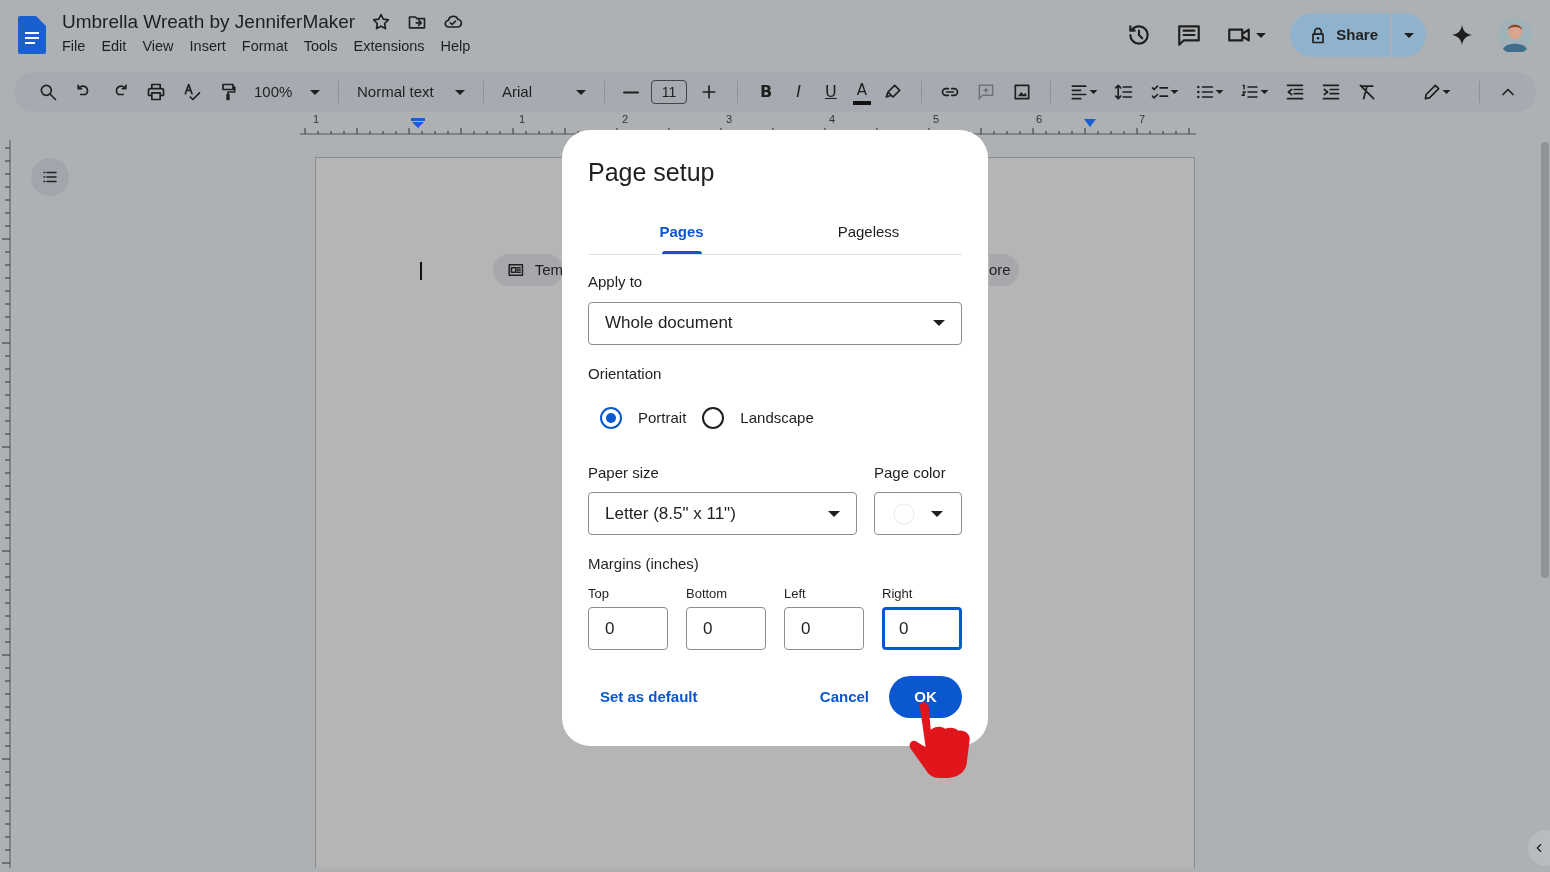 This screenshot has height=872, width=1550. Describe the element at coordinates (1432, 92) in the screenshot. I see `editing-mode-icon` at that location.